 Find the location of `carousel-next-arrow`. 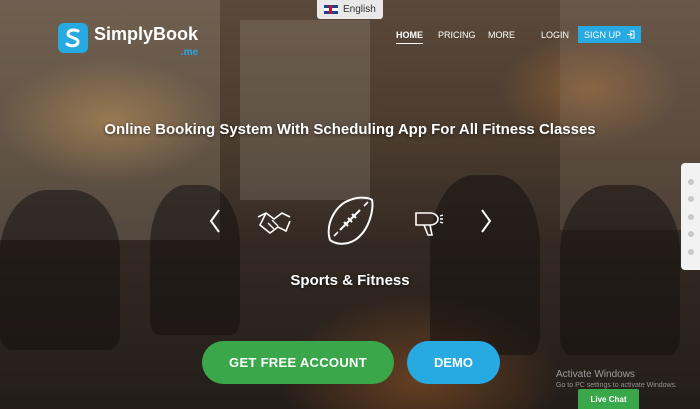

carousel-next-arrow is located at coordinates (486, 221).